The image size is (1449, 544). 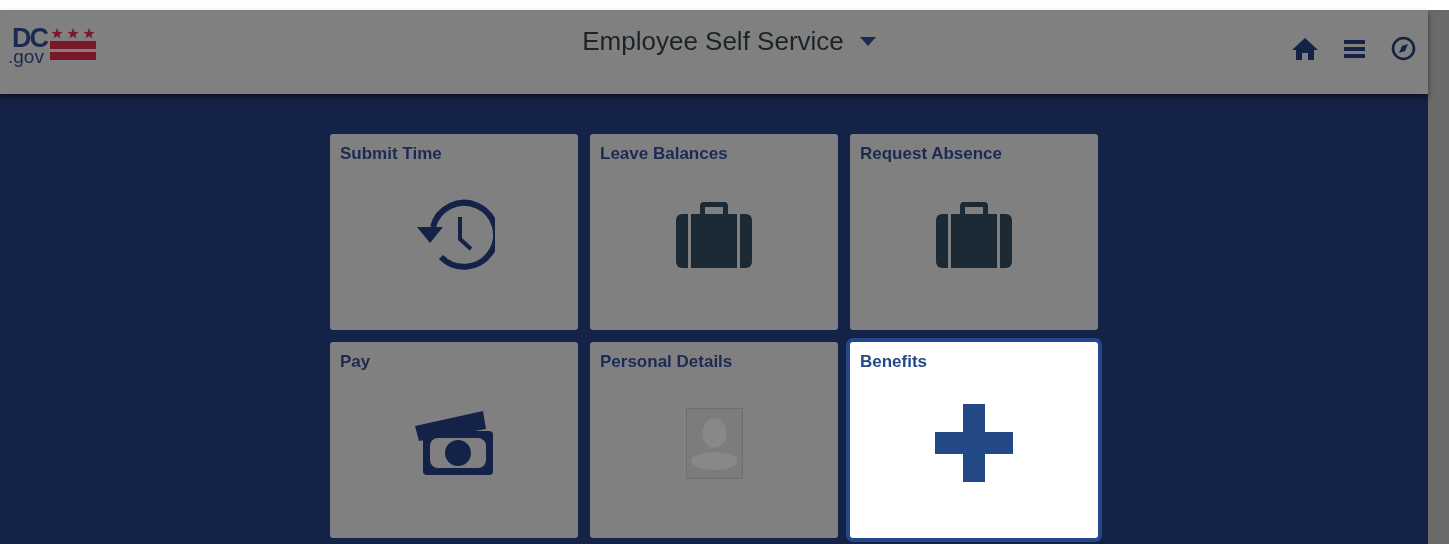 What do you see at coordinates (714, 443) in the screenshot?
I see `avatar-placeholder-icon` at bounding box center [714, 443].